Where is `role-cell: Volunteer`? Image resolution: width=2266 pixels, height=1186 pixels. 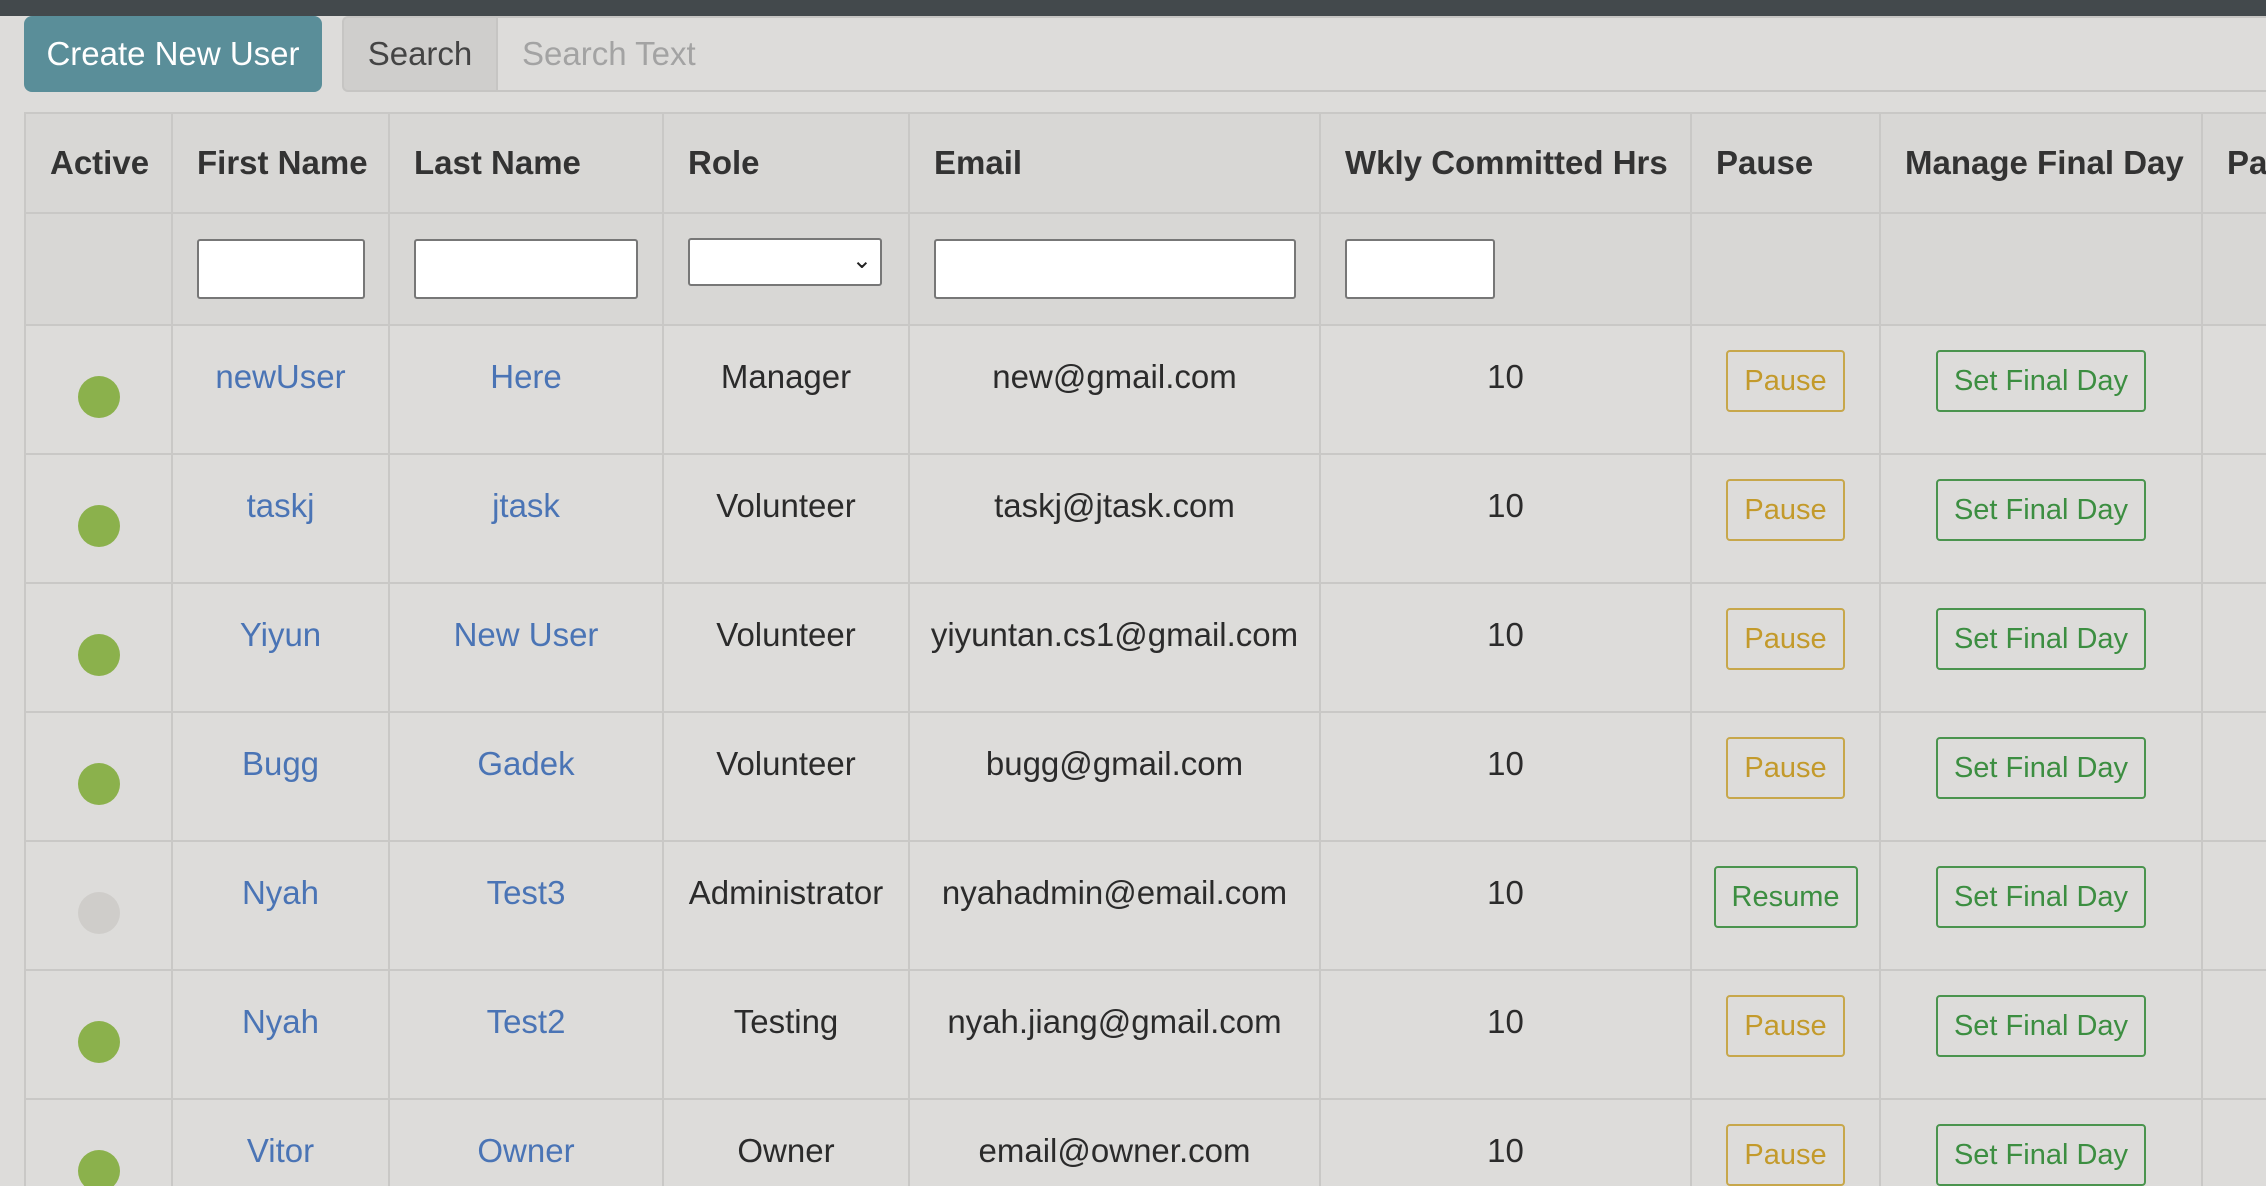 role-cell: Volunteer is located at coordinates (786, 776).